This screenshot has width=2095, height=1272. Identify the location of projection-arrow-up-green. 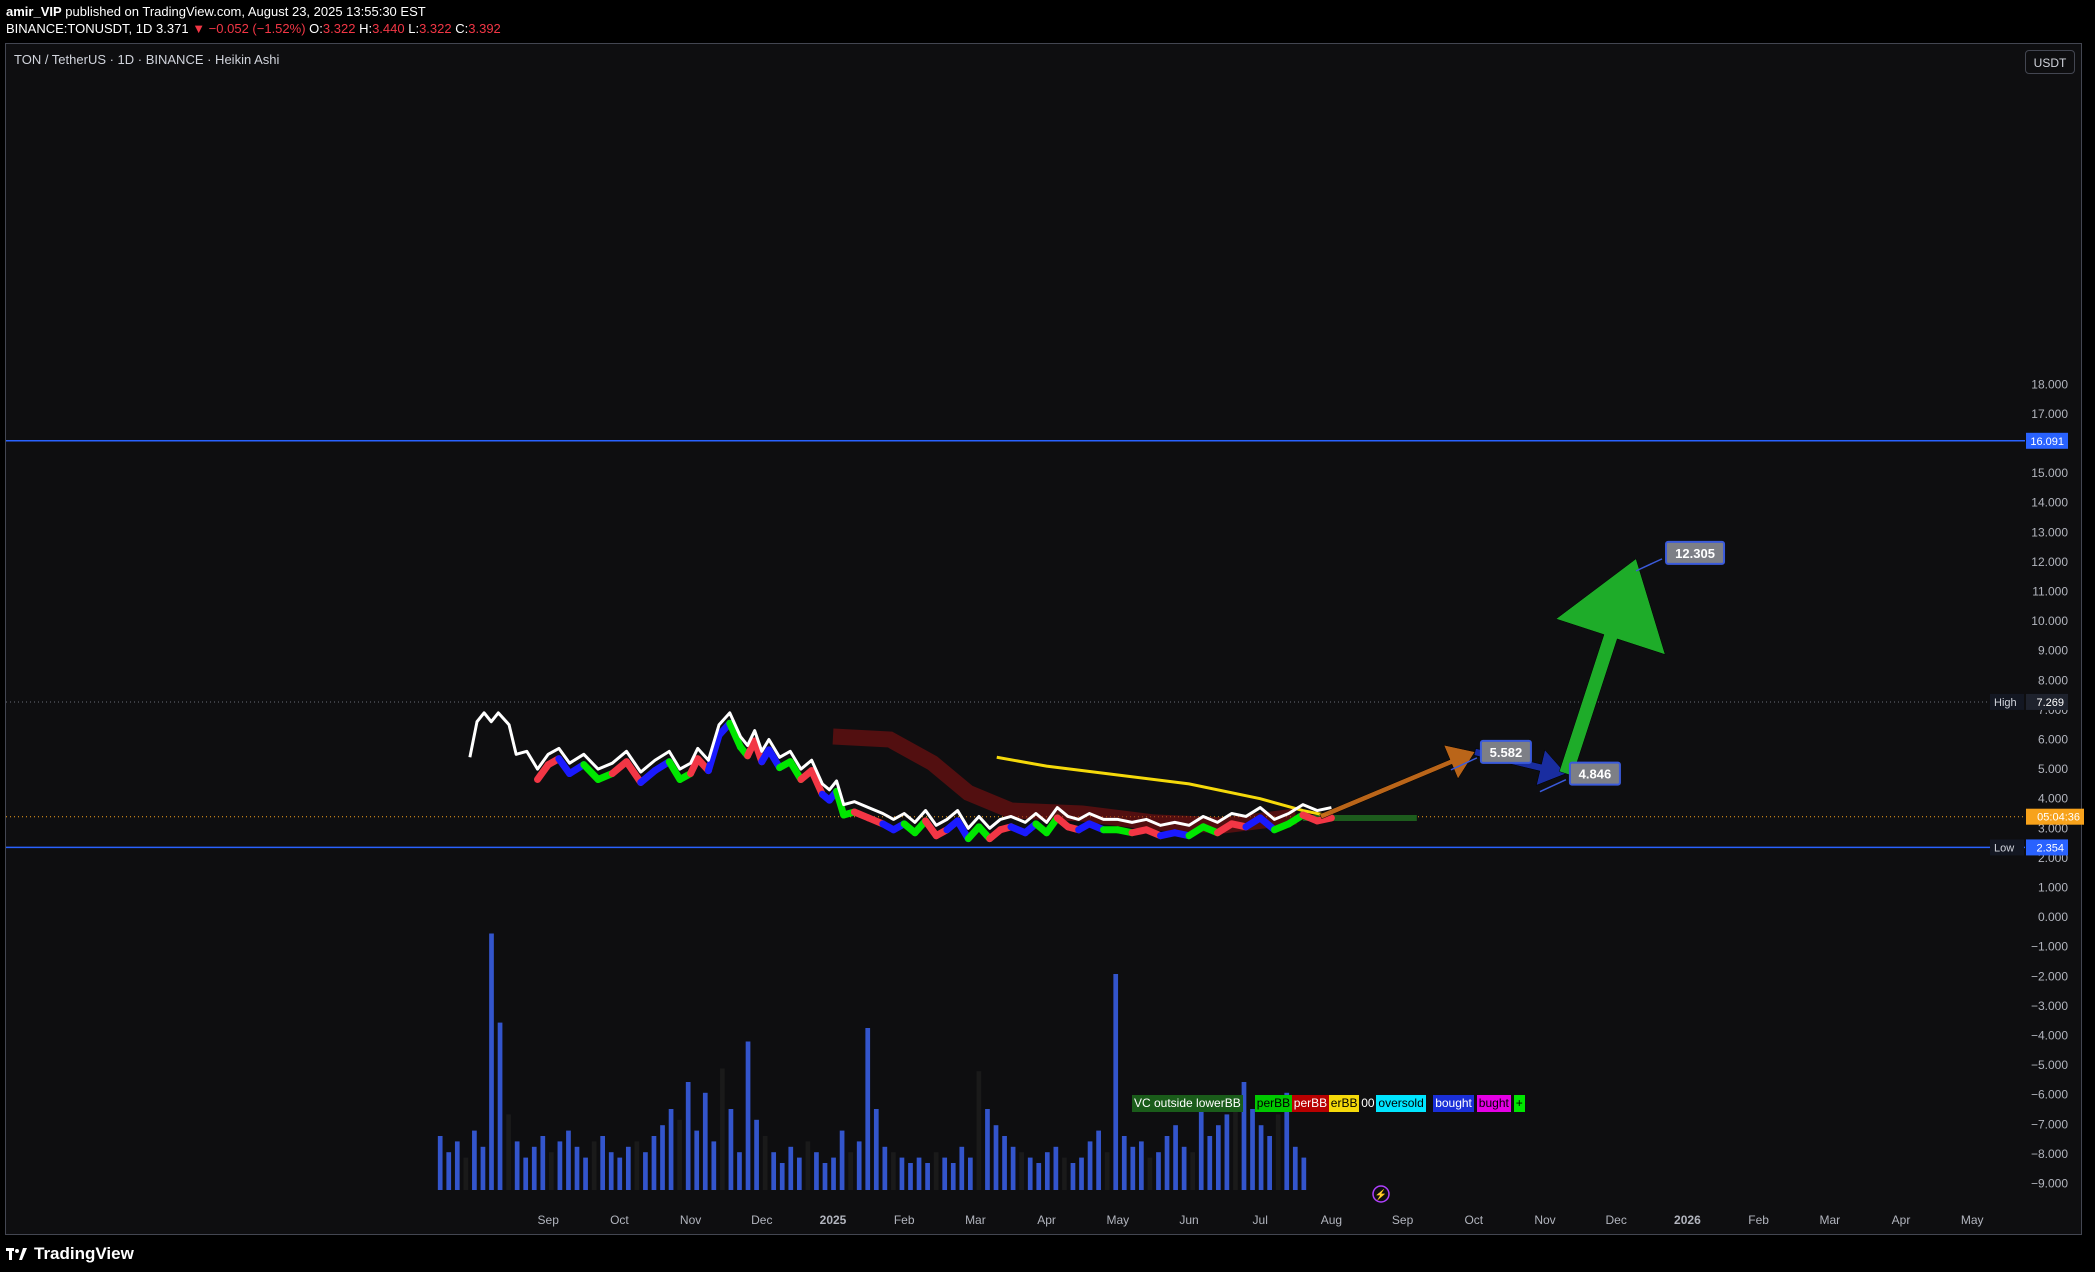
(1610, 667).